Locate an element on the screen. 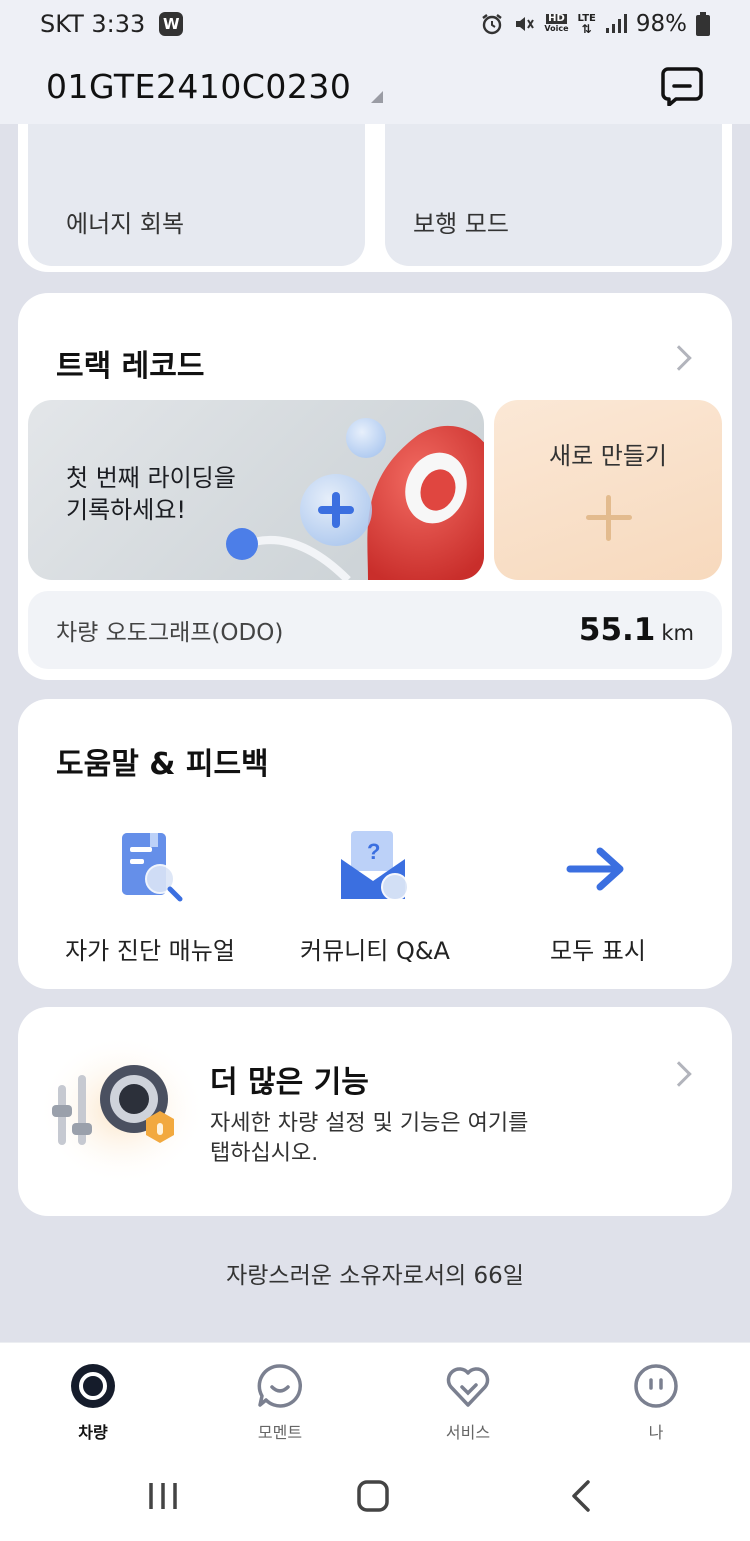 The image size is (750, 1541). odometer-unit: km is located at coordinates (677, 633).